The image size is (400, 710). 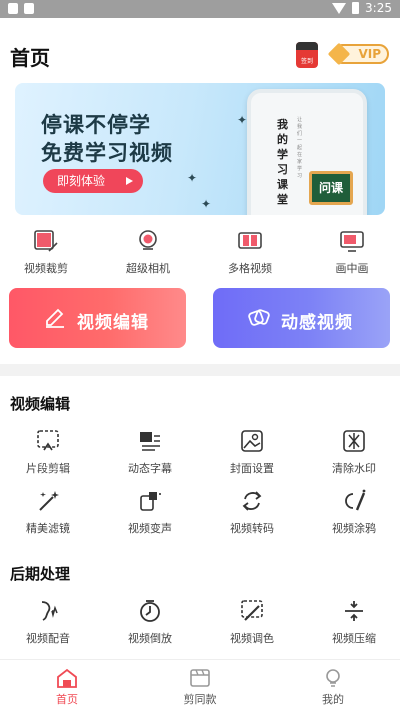 I want to click on feature-label: 画中画, so click(x=352, y=268).